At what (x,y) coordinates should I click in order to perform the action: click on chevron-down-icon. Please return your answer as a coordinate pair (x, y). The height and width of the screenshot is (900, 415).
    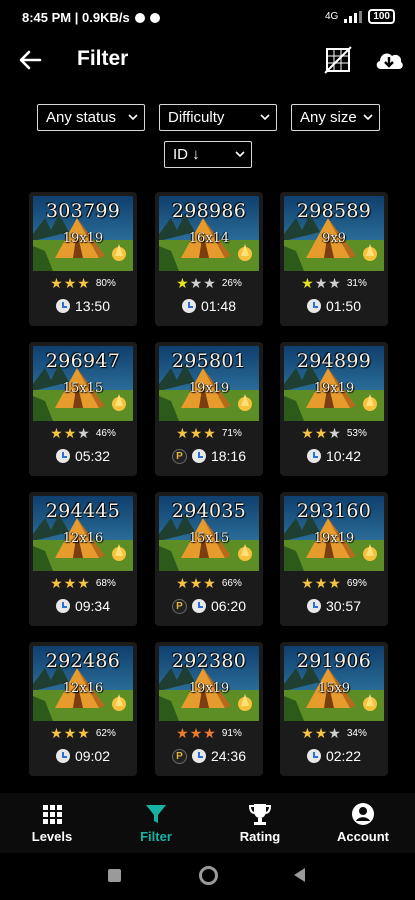
    Looking at the image, I should click on (240, 154).